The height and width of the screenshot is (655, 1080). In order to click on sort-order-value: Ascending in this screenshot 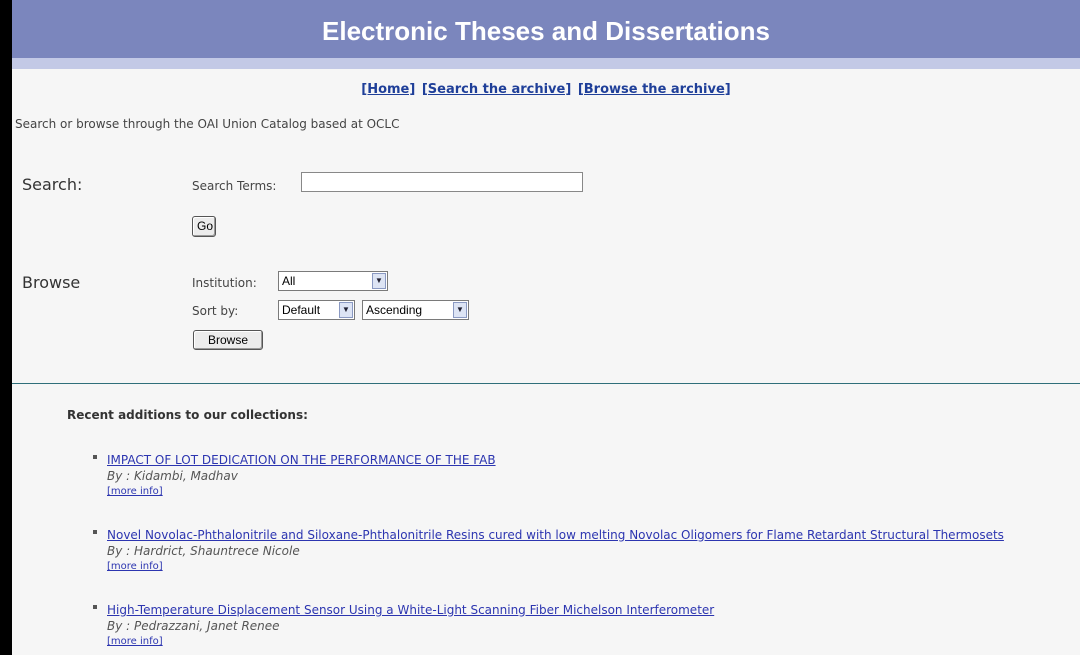, I will do `click(394, 310)`.